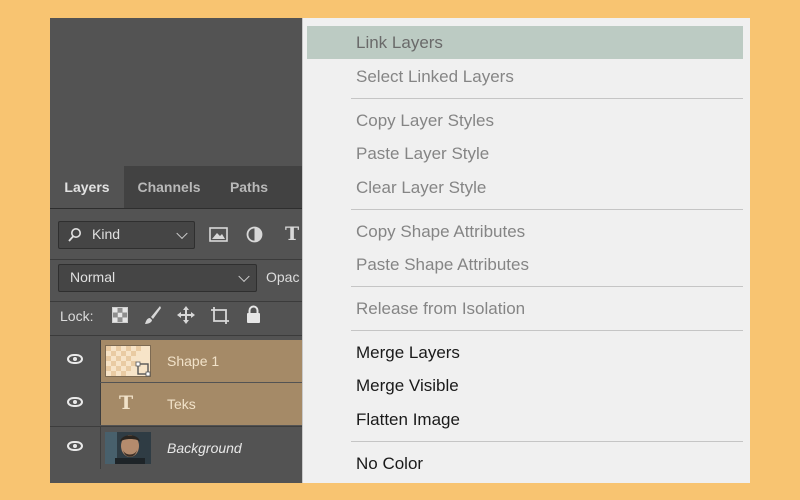 The height and width of the screenshot is (500, 800). I want to click on menu-item-label: No Color, so click(390, 463).